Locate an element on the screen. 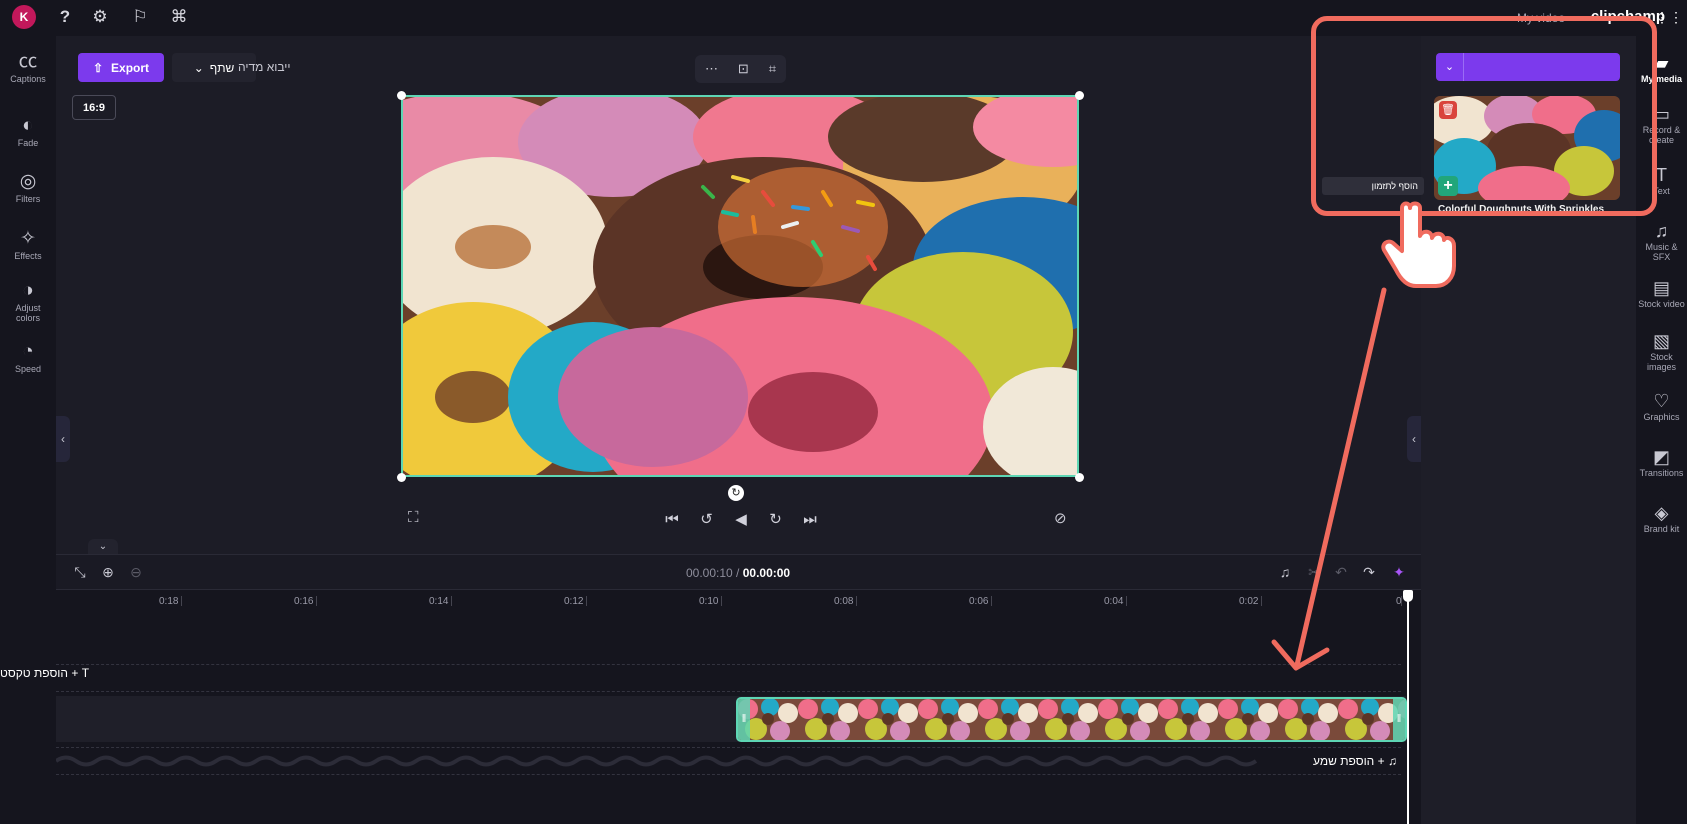  record-create-tab: ▭ Record & create is located at coordinates (1661, 124).